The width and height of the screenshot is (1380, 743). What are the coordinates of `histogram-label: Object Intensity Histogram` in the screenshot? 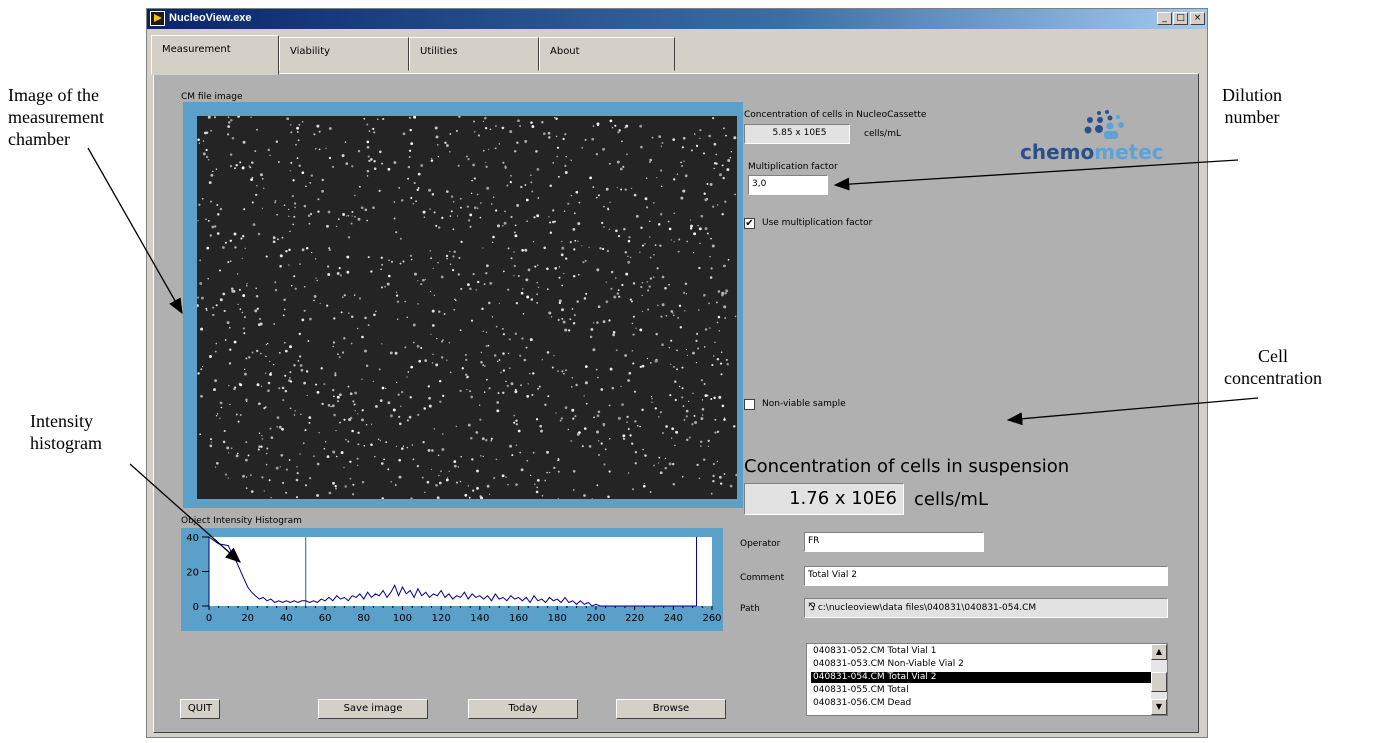 It's located at (241, 521).